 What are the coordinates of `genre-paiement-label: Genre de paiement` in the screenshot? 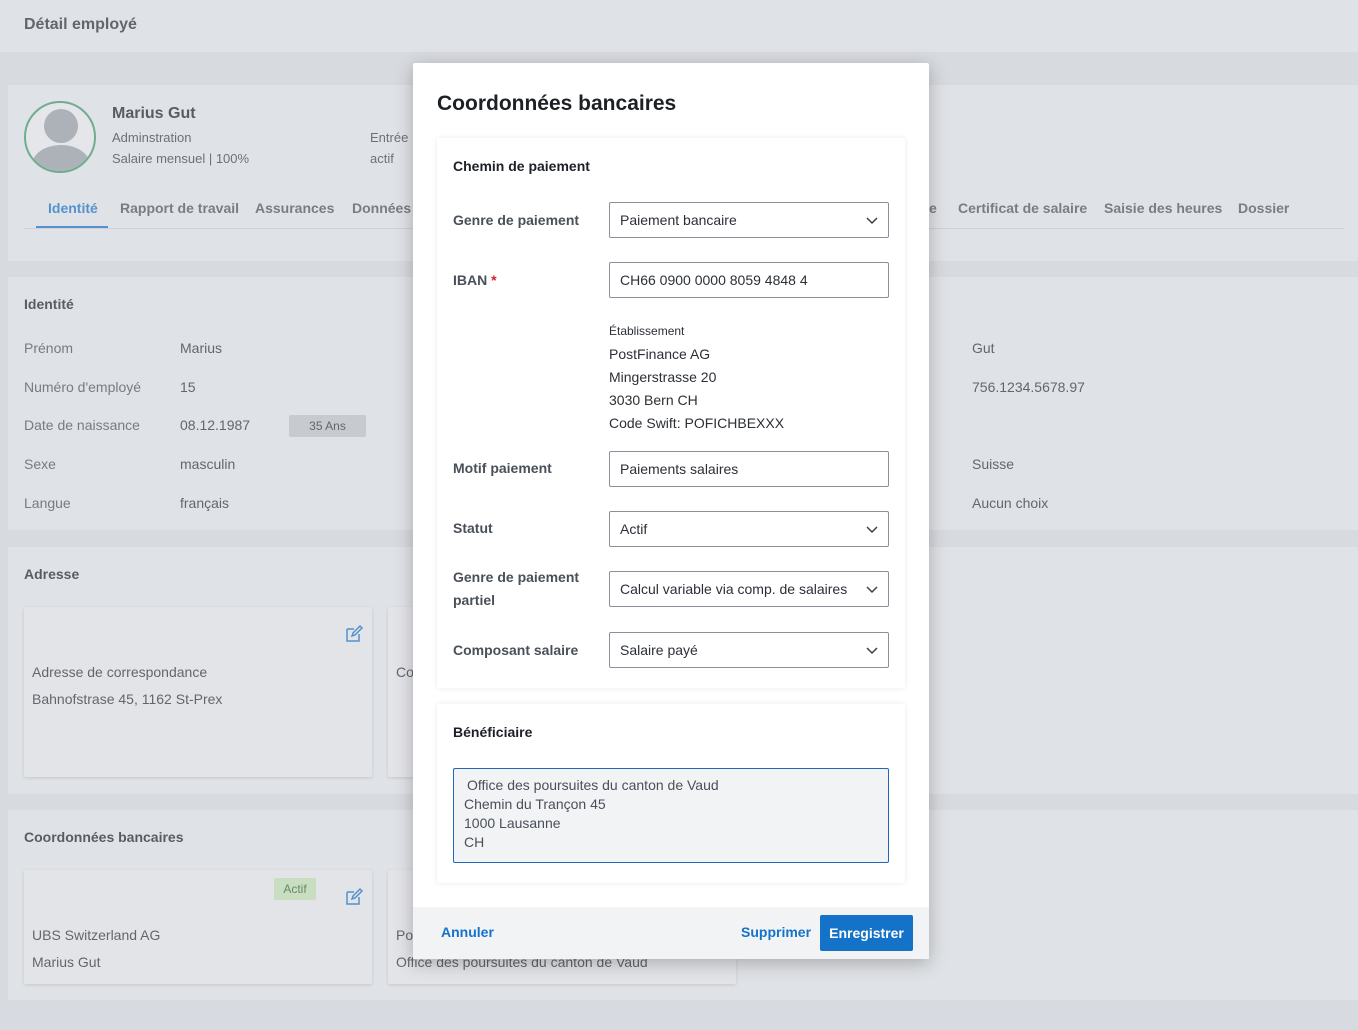 It's located at (516, 220).